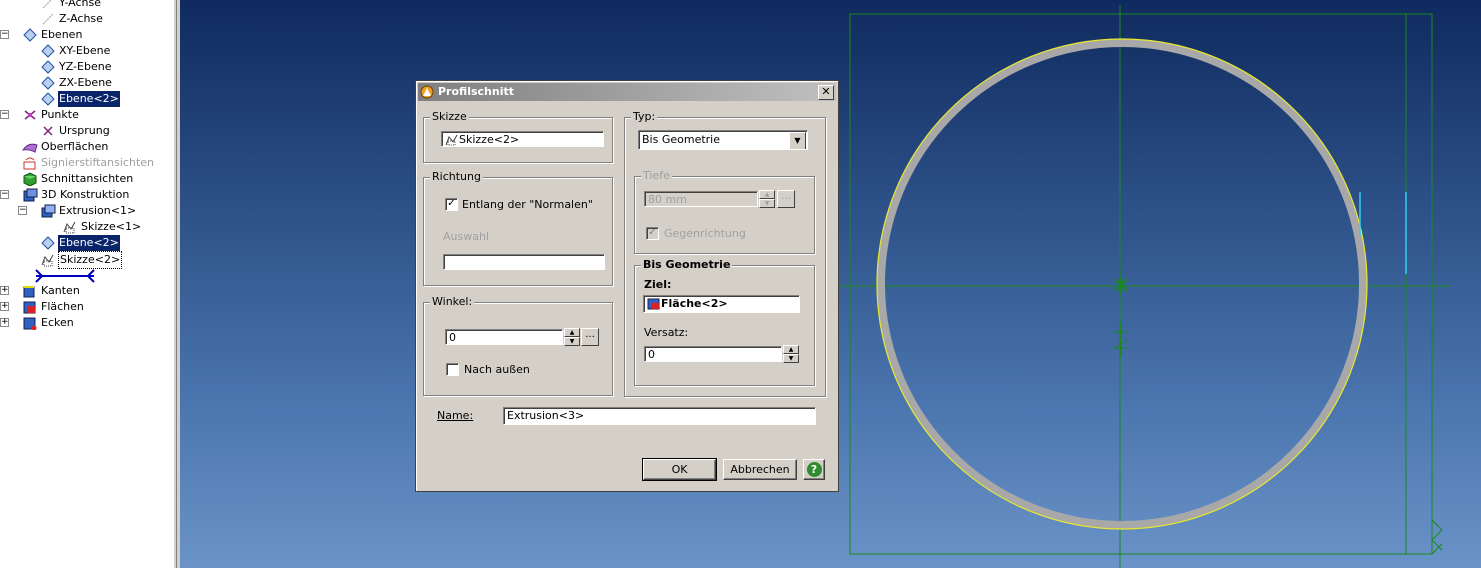 This screenshot has height=568, width=1481. What do you see at coordinates (524, 262) in the screenshot?
I see `auswahl-field` at bounding box center [524, 262].